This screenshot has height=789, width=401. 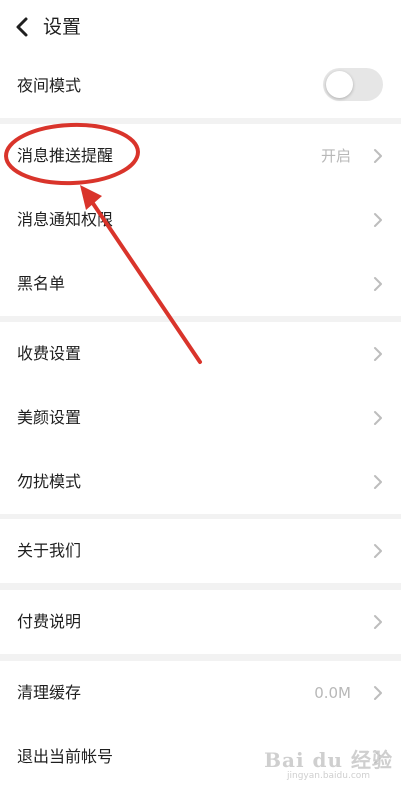 What do you see at coordinates (200, 284) in the screenshot?
I see `settings-row-blacklist: 黑名单` at bounding box center [200, 284].